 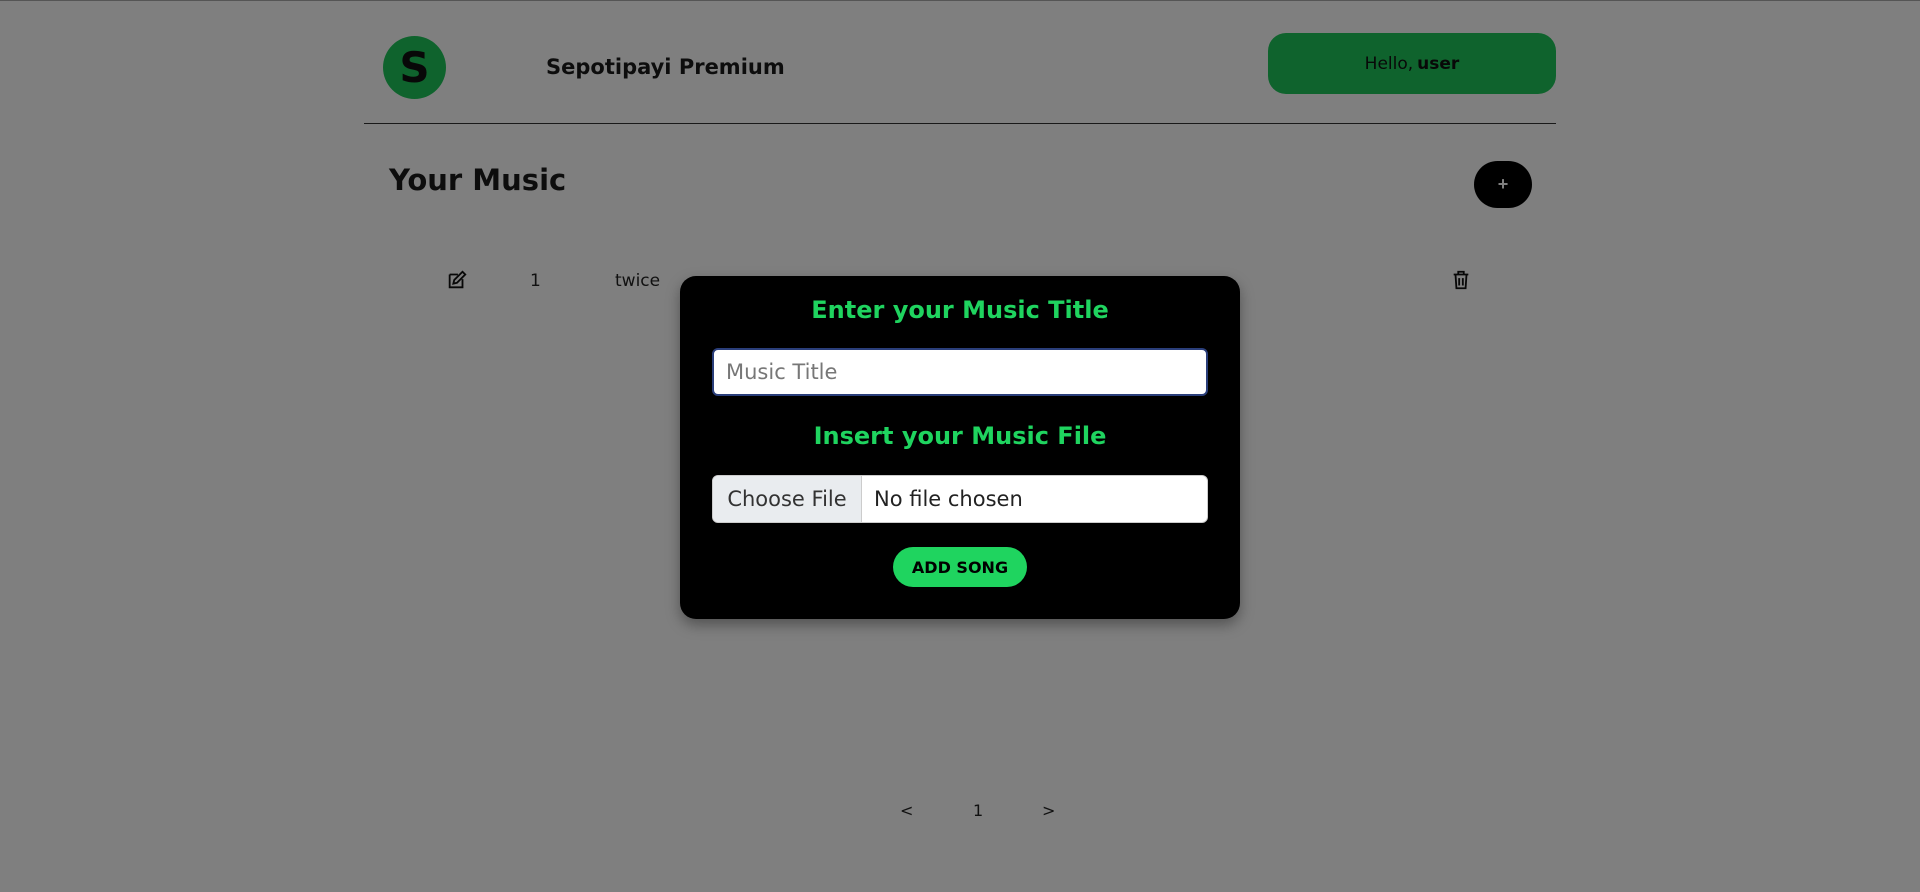 What do you see at coordinates (960, 372) in the screenshot?
I see `music-title-input` at bounding box center [960, 372].